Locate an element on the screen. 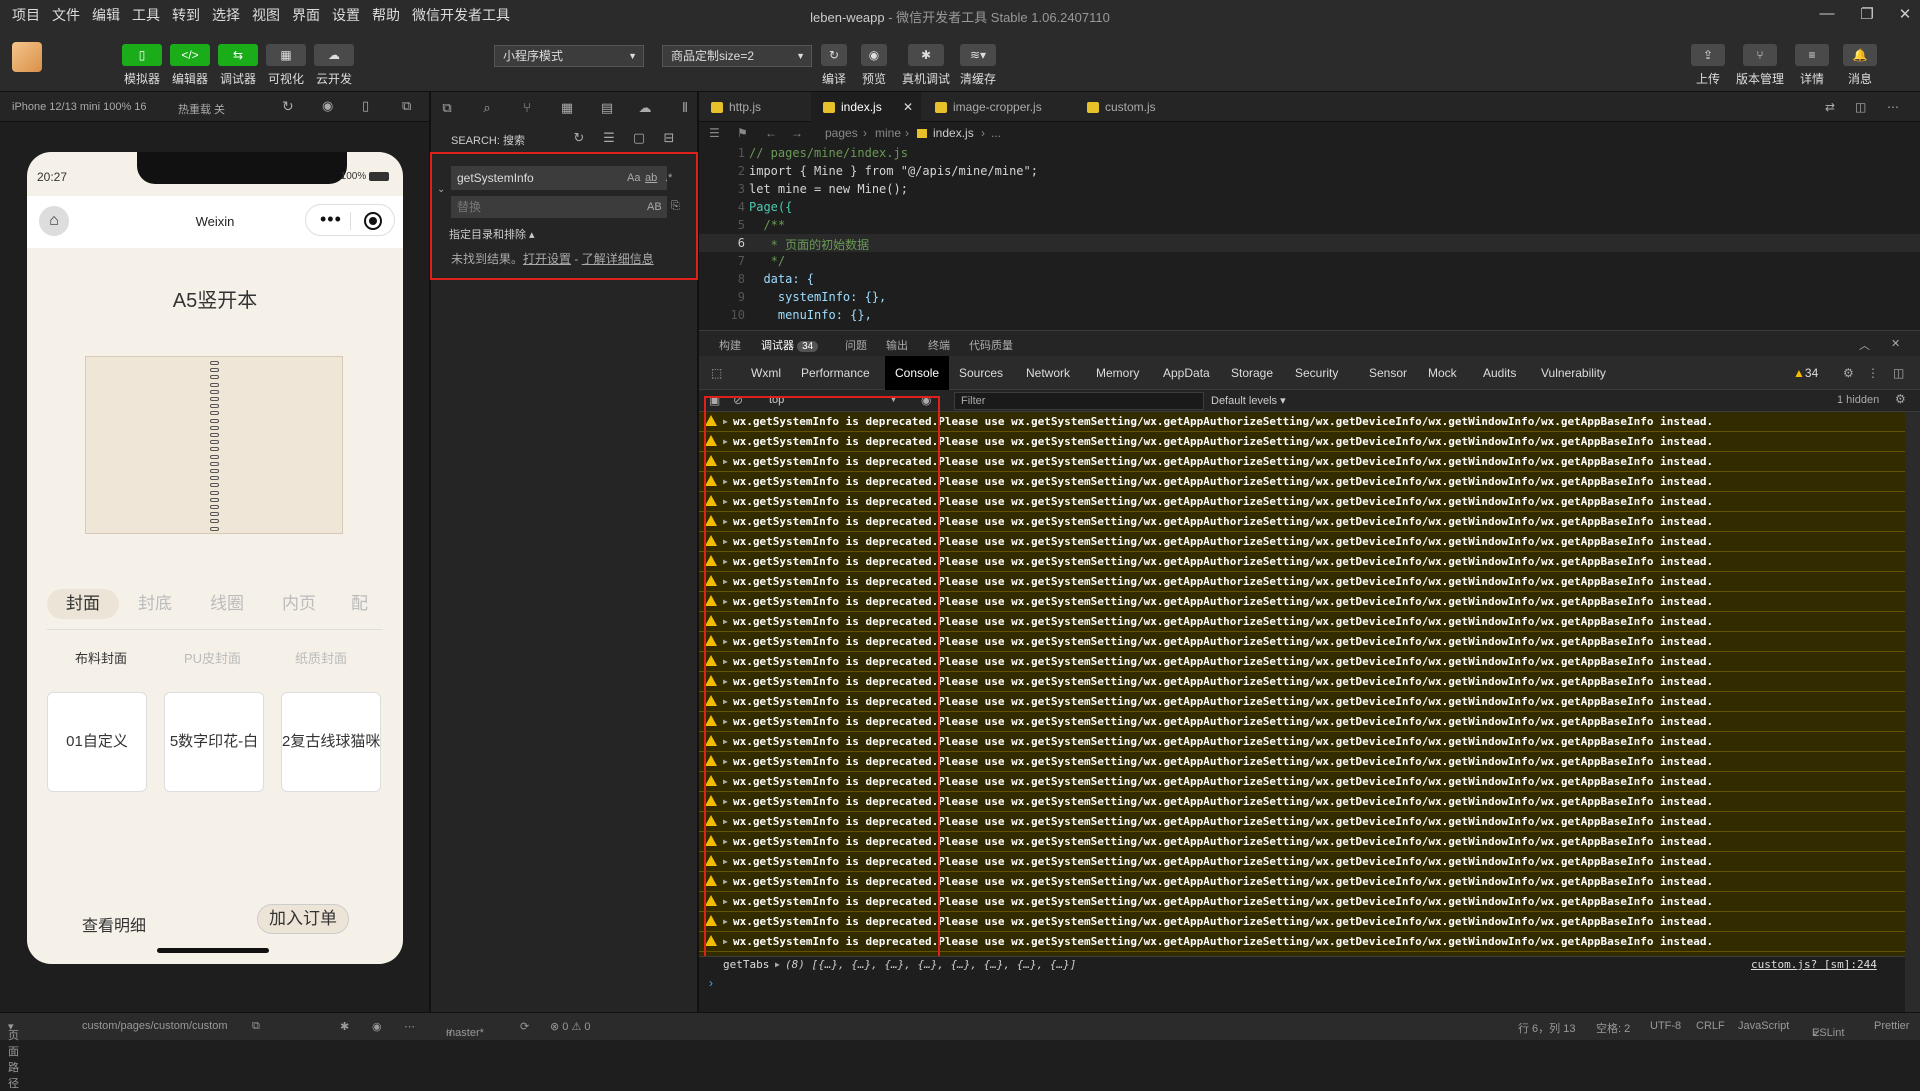 The width and height of the screenshot is (1920, 1091). add-to-order-button: 加入订单 is located at coordinates (303, 919).